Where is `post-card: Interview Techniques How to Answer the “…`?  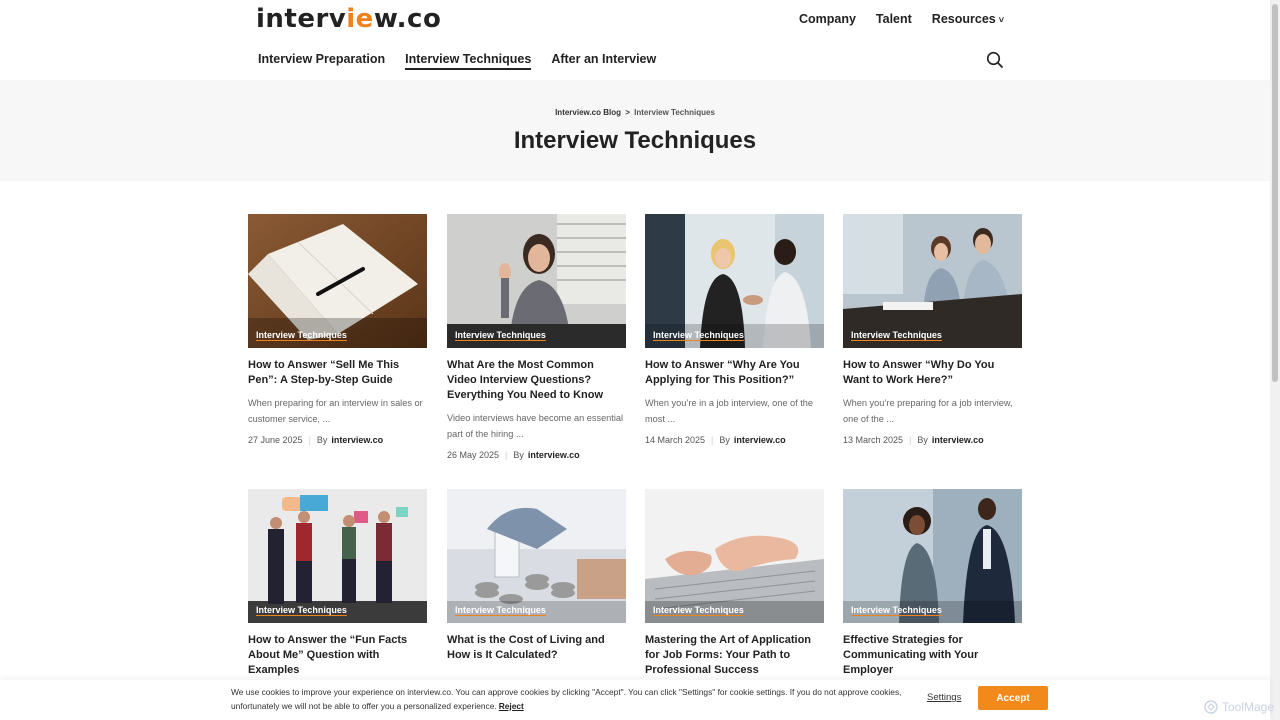
post-card: Interview Techniques How to Answer the “… is located at coordinates (337, 583).